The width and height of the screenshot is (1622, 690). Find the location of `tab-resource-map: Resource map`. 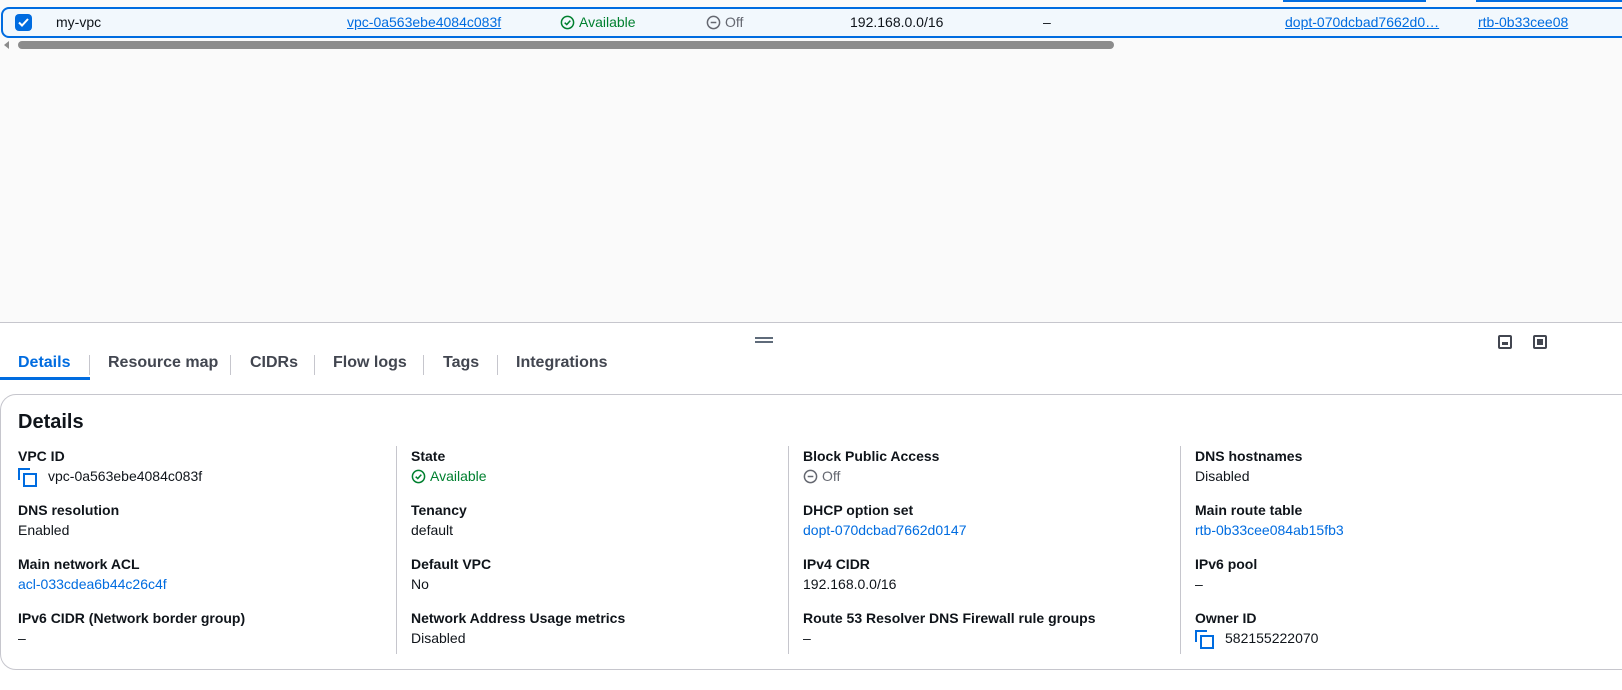

tab-resource-map: Resource map is located at coordinates (163, 363).